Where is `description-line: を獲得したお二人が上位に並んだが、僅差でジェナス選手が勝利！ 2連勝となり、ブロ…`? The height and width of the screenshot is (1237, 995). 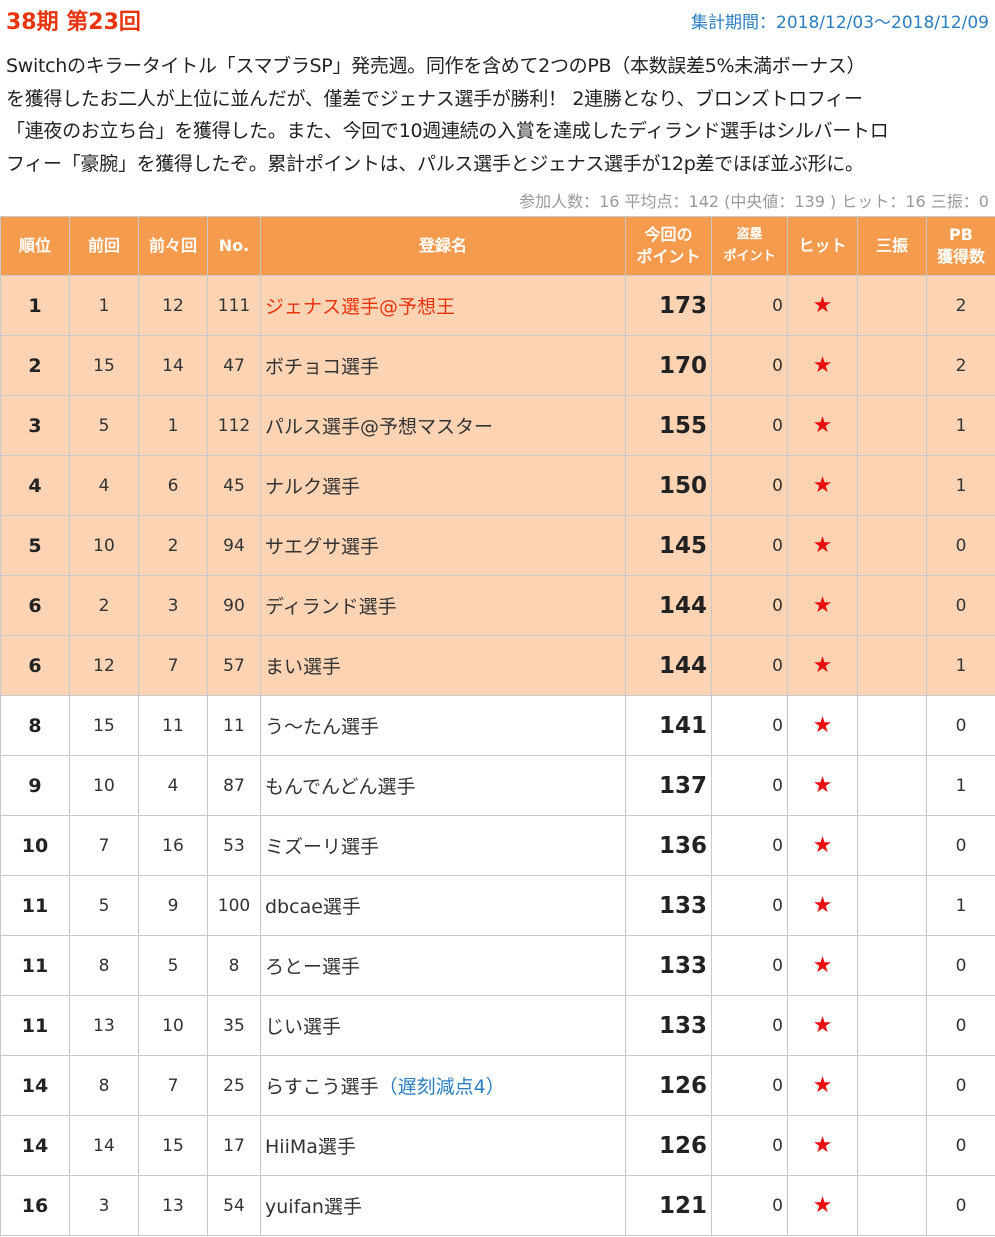
description-line: を獲得したお二人が上位に並んだが、僅差でジェナス選手が勝利！ 2連勝となり、ブロ… is located at coordinates (434, 98).